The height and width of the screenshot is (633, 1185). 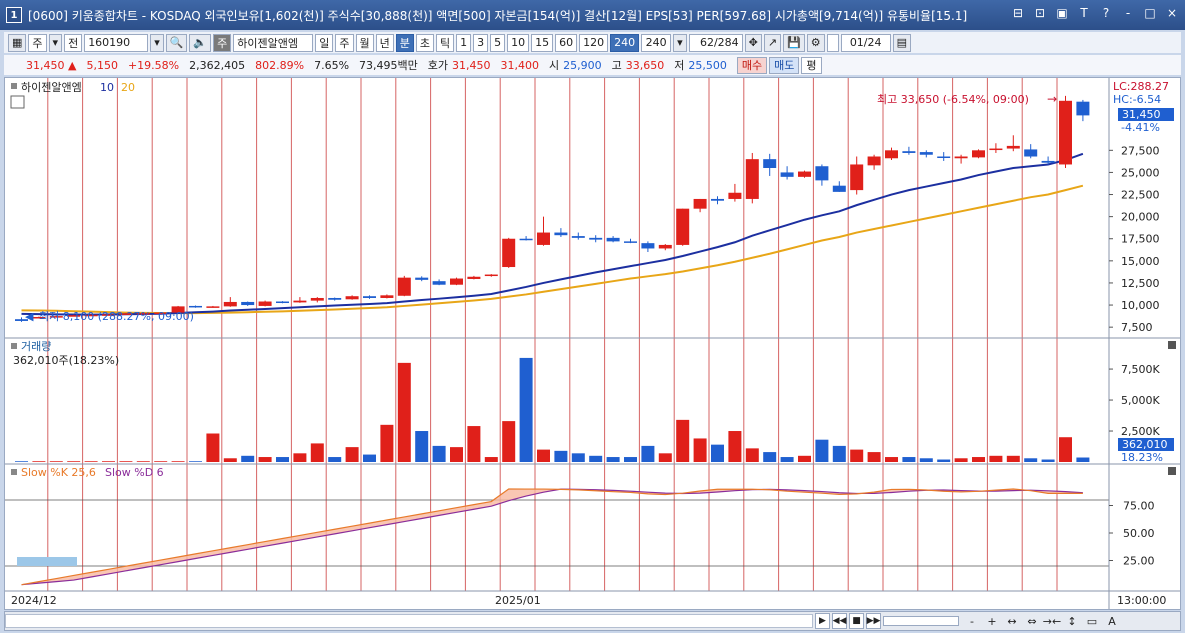 What do you see at coordinates (200, 42) in the screenshot?
I see `speaker-icon: 🔈` at bounding box center [200, 42].